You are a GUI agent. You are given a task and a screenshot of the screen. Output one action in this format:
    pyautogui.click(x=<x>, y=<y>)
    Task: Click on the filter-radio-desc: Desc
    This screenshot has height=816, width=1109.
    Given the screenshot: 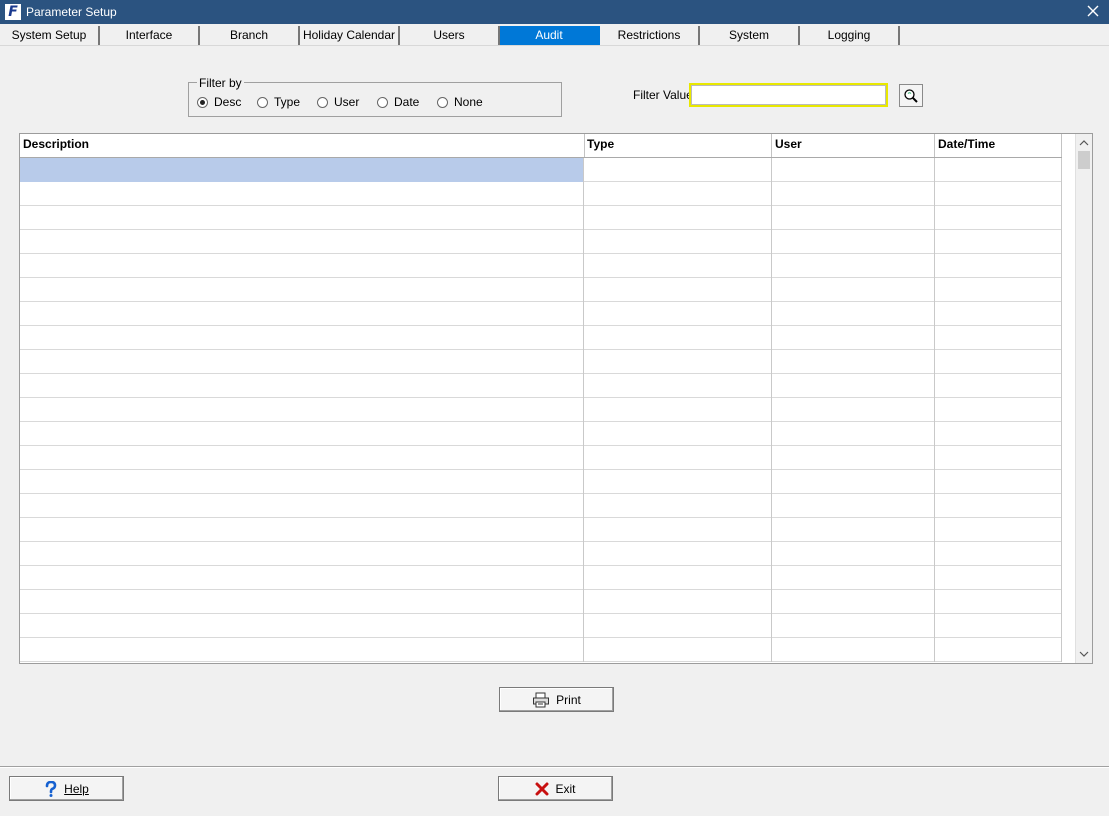 What is the action you would take?
    pyautogui.click(x=219, y=102)
    